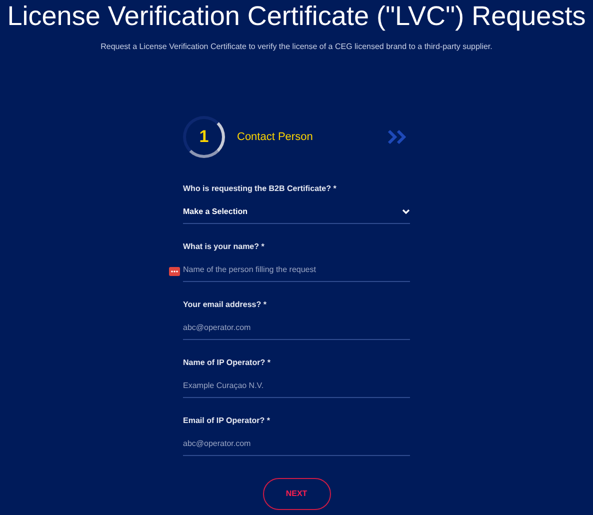 The height and width of the screenshot is (515, 593). Describe the element at coordinates (224, 247) in the screenshot. I see `field-label: What is your name? *` at that location.